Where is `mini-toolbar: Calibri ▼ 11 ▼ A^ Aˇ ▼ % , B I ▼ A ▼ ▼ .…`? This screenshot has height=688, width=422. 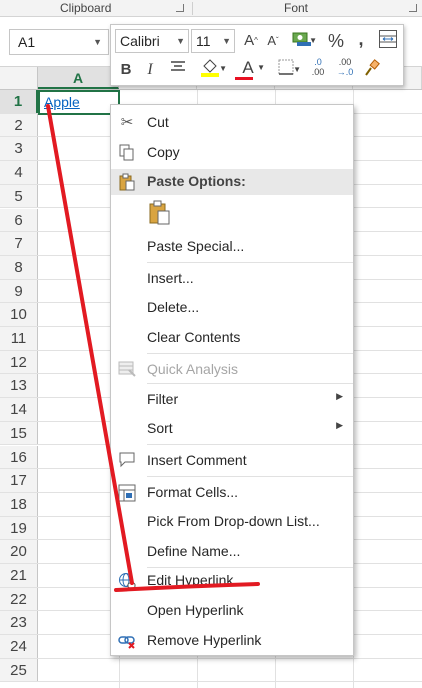
mini-toolbar: Calibri ▼ 11 ▼ A^ Aˇ ▼ % , B I ▼ A ▼ ▼ .… is located at coordinates (257, 55).